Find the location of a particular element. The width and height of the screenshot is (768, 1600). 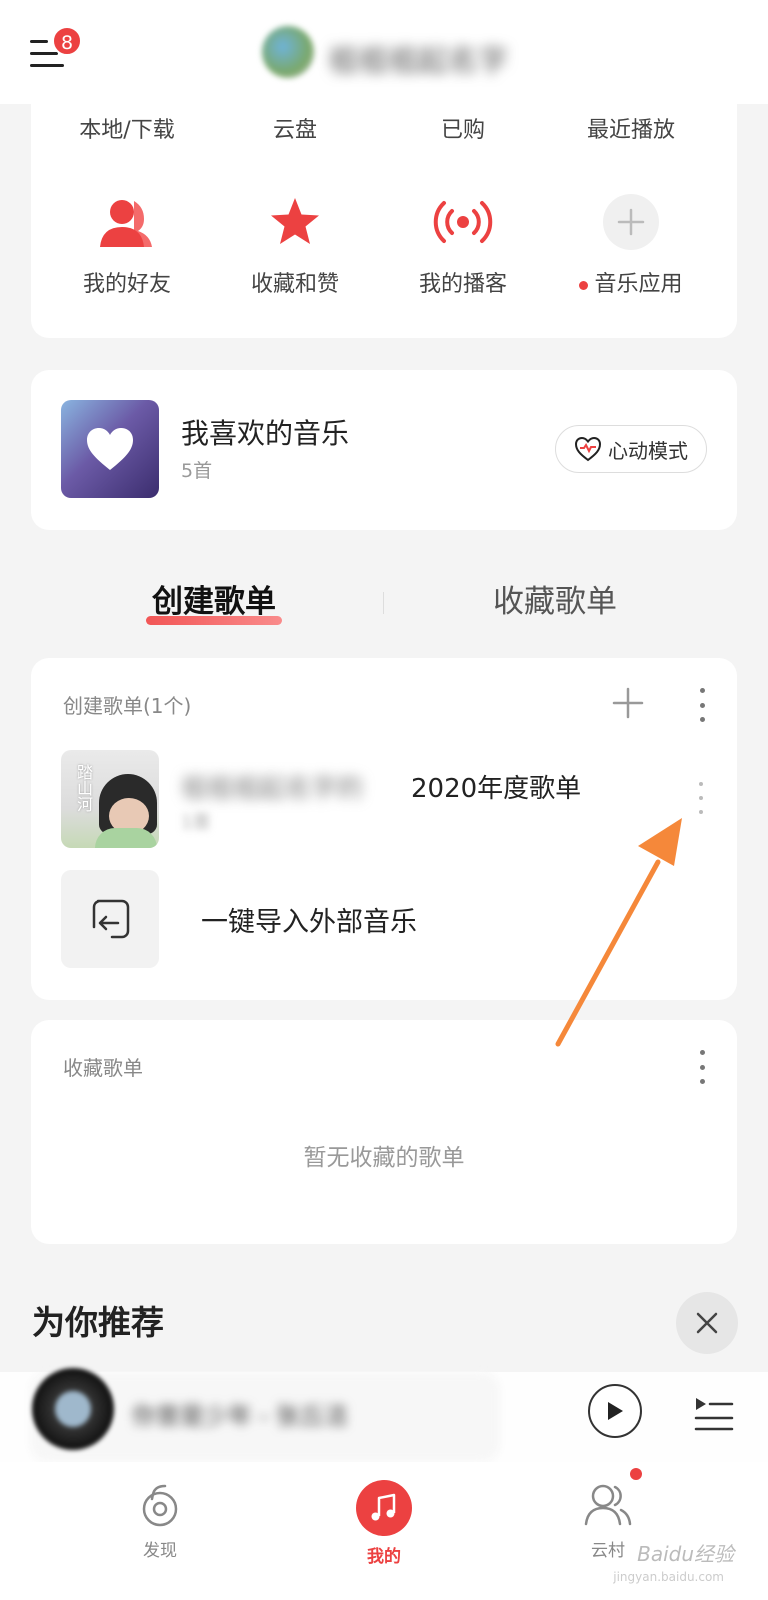

tab-label: 收藏歌单 is located at coordinates (555, 602).